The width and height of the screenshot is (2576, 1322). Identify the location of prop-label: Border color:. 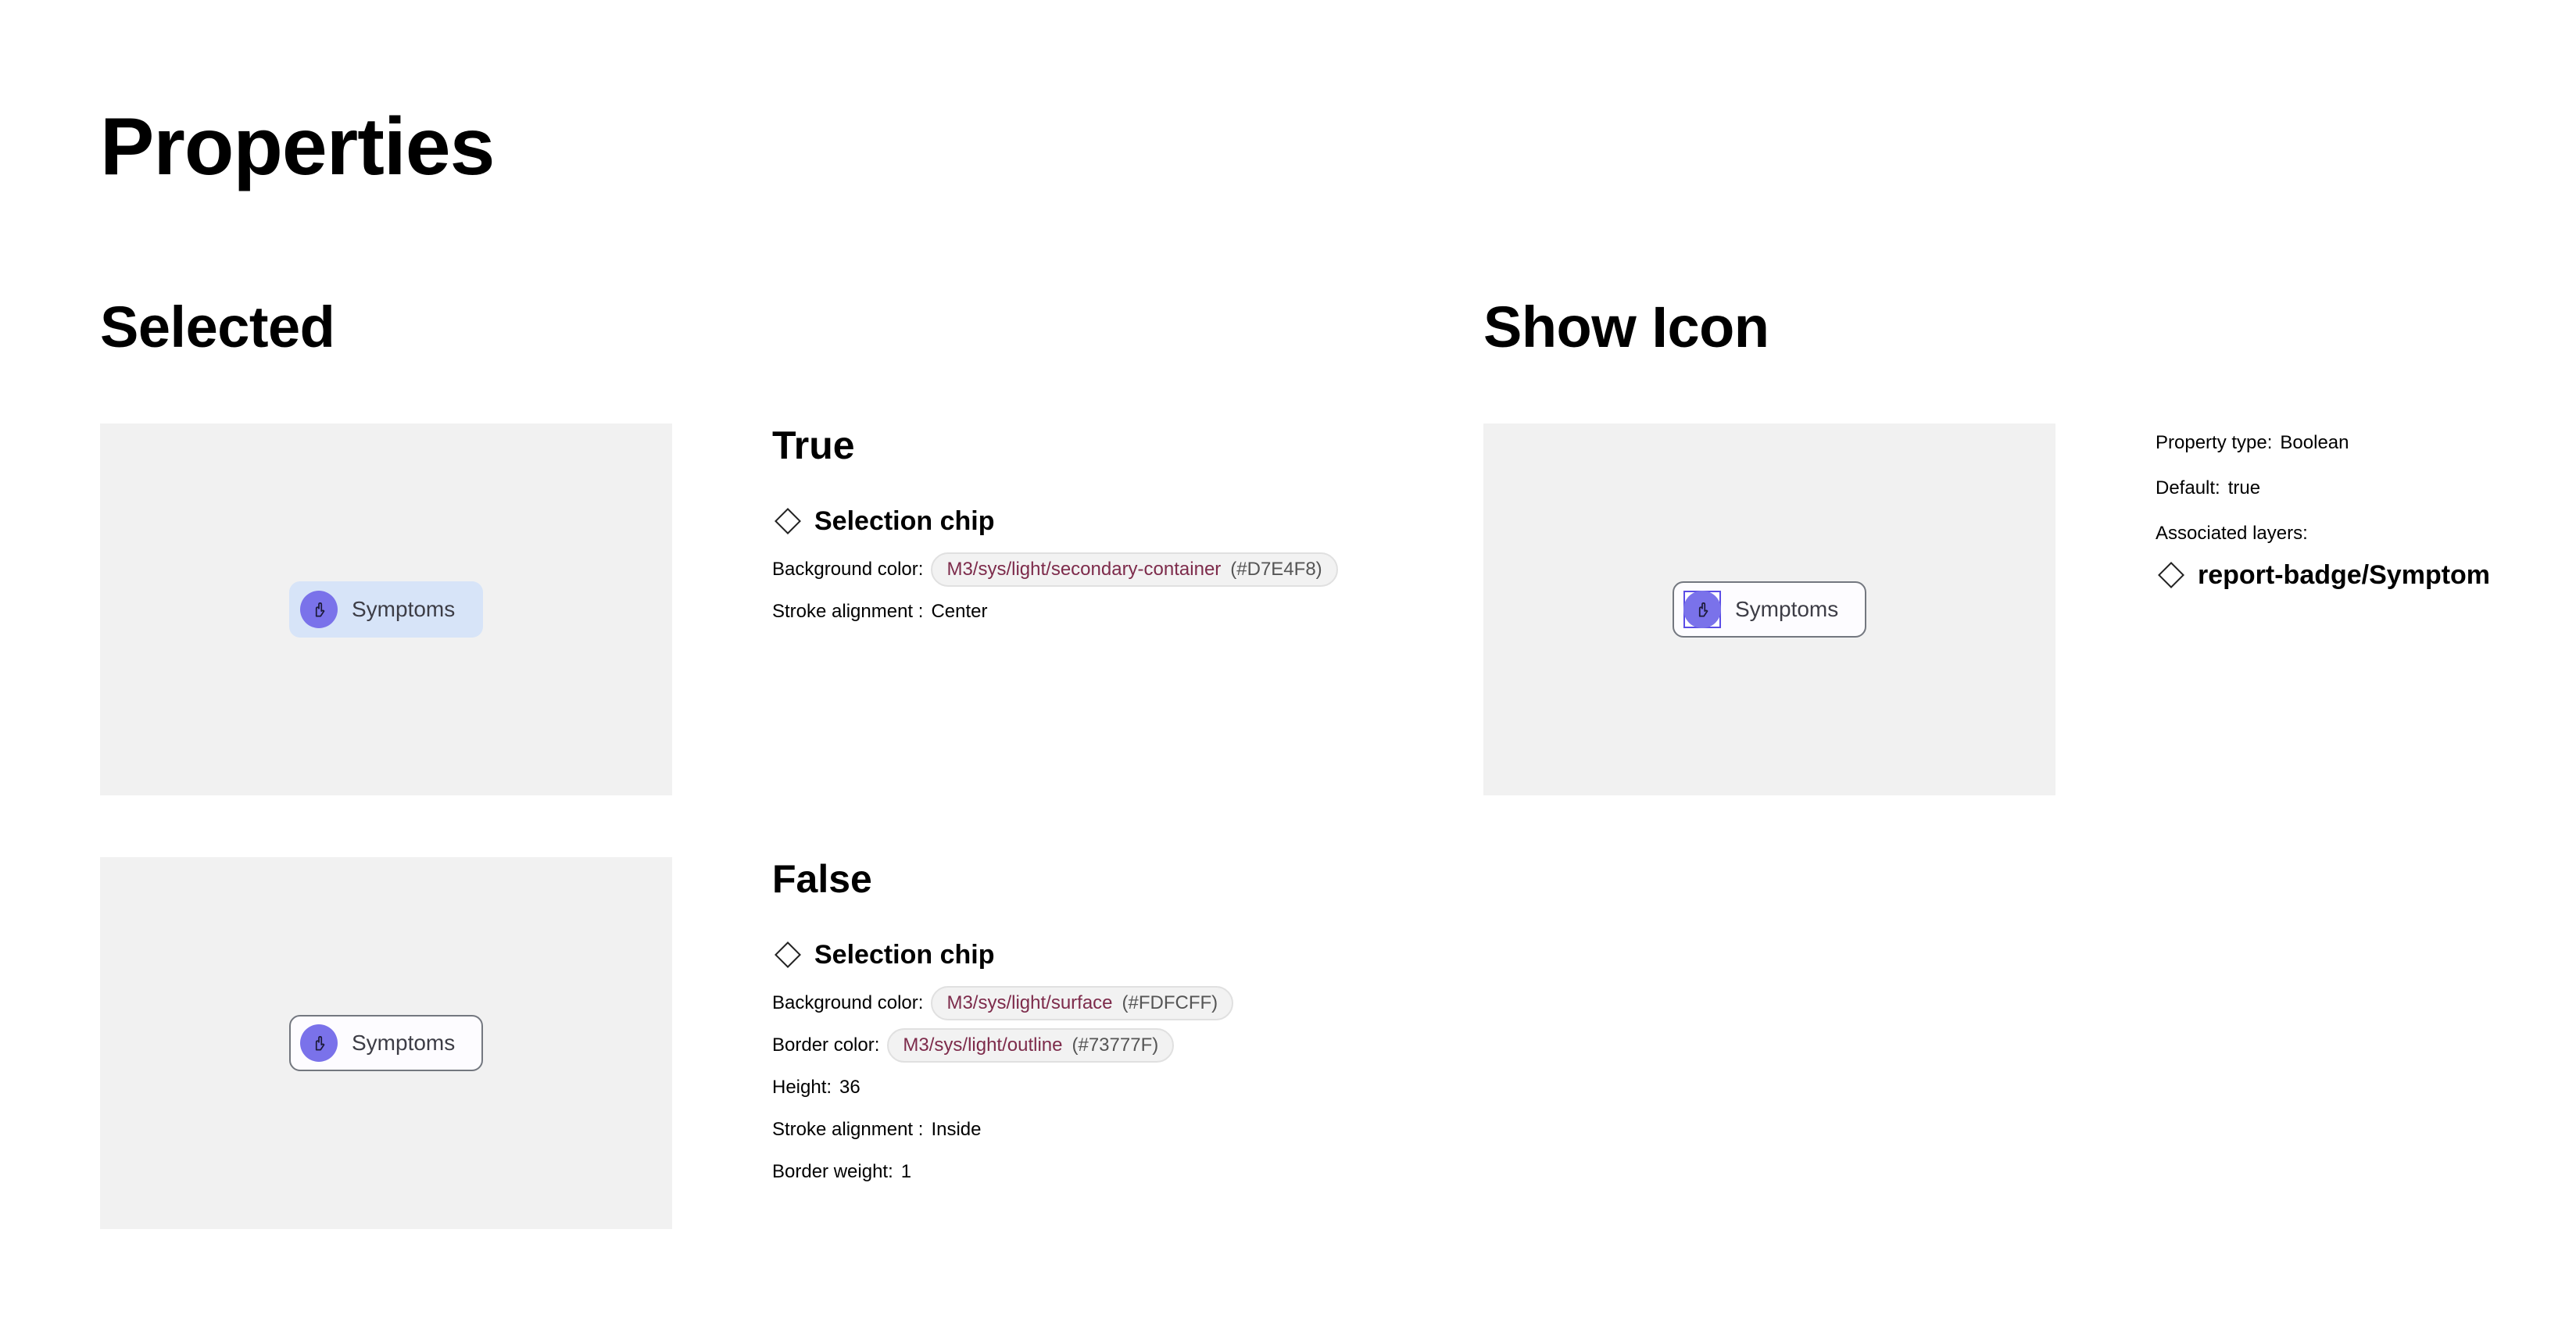
(826, 1045).